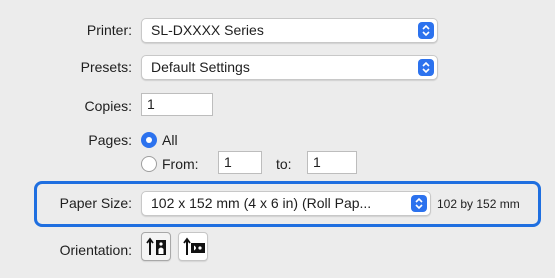 This screenshot has width=555, height=278. I want to click on printer-label: Printer:, so click(109, 30).